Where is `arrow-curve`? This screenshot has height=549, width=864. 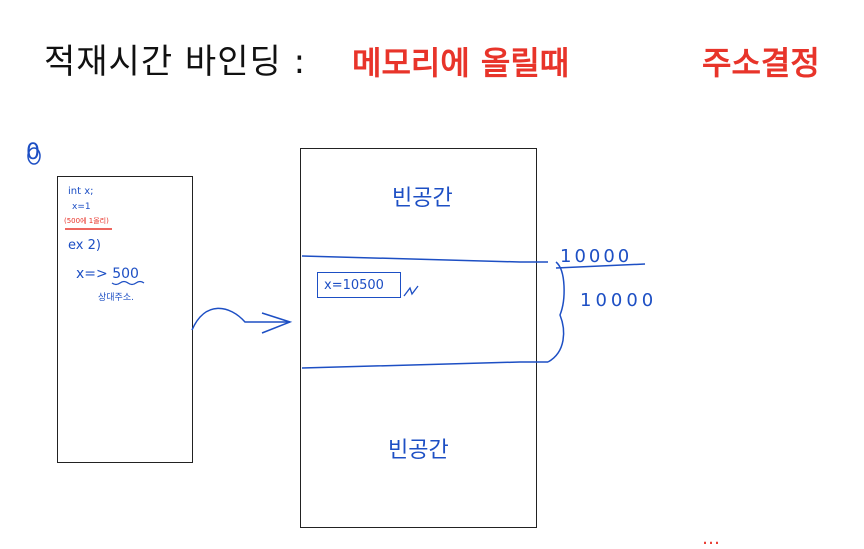
arrow-curve is located at coordinates (240, 319).